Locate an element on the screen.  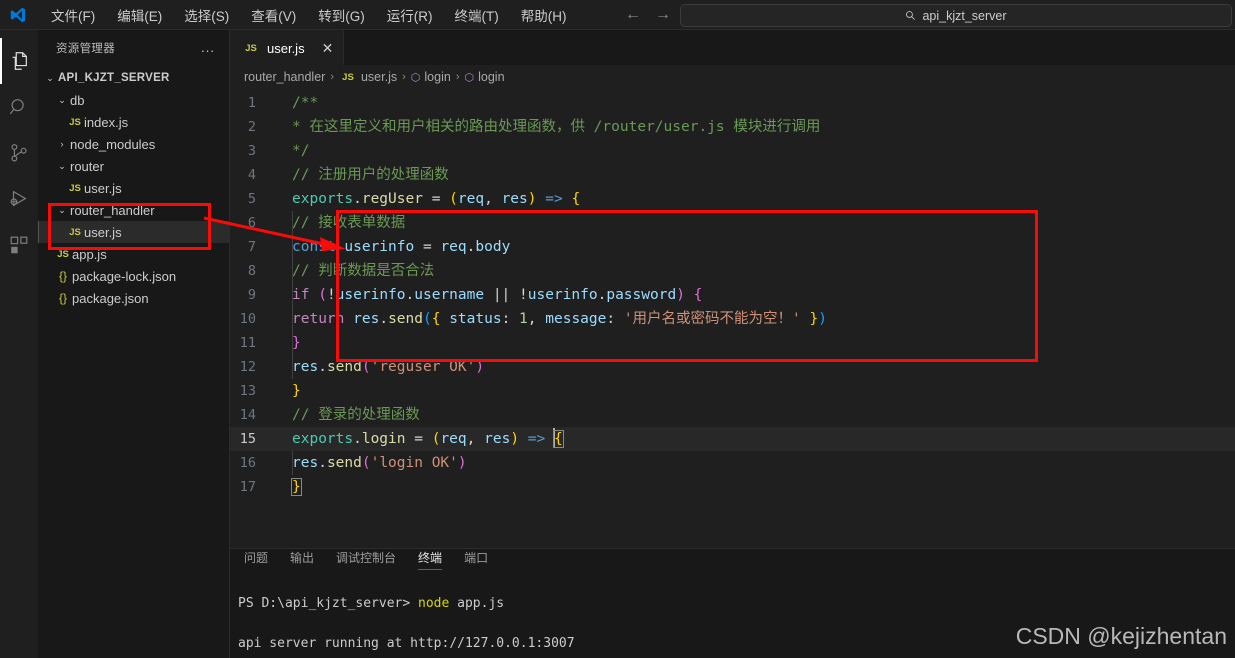
code-token: regUser is located at coordinates (392, 199).